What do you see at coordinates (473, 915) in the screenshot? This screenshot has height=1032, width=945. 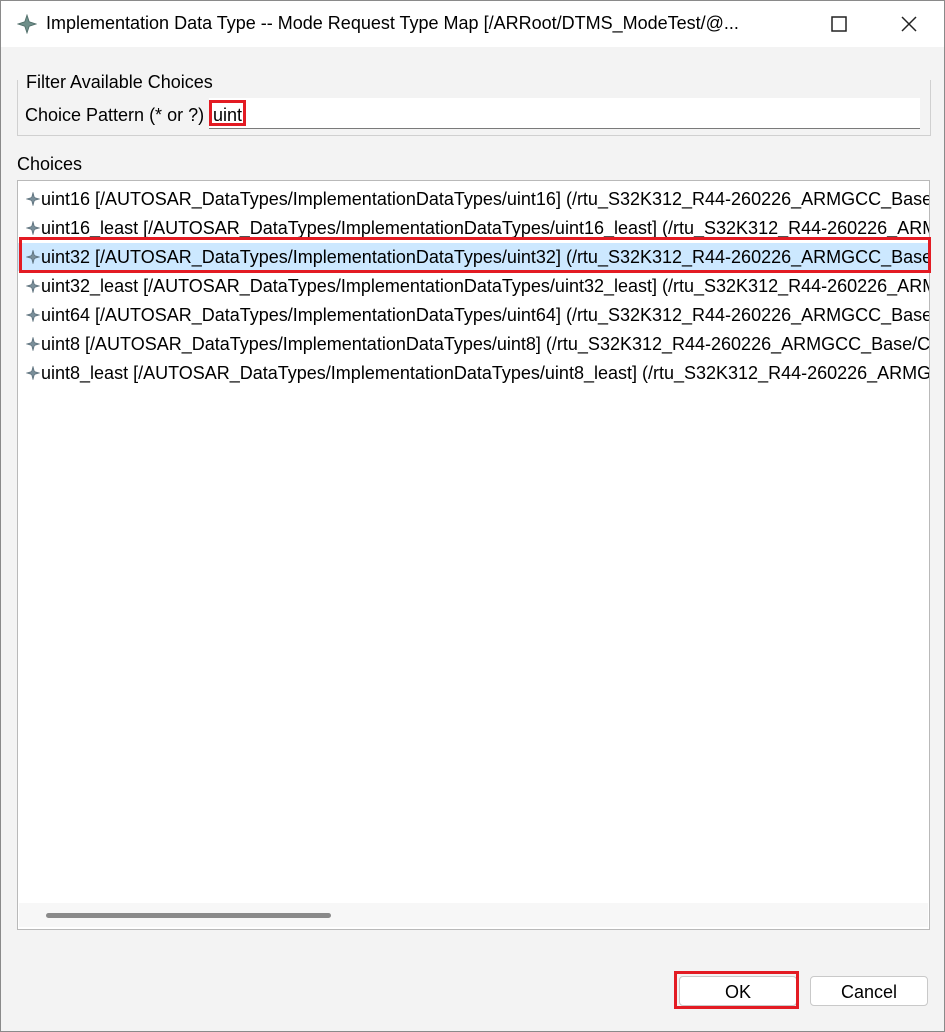 I see `horizontal-scrollbar` at bounding box center [473, 915].